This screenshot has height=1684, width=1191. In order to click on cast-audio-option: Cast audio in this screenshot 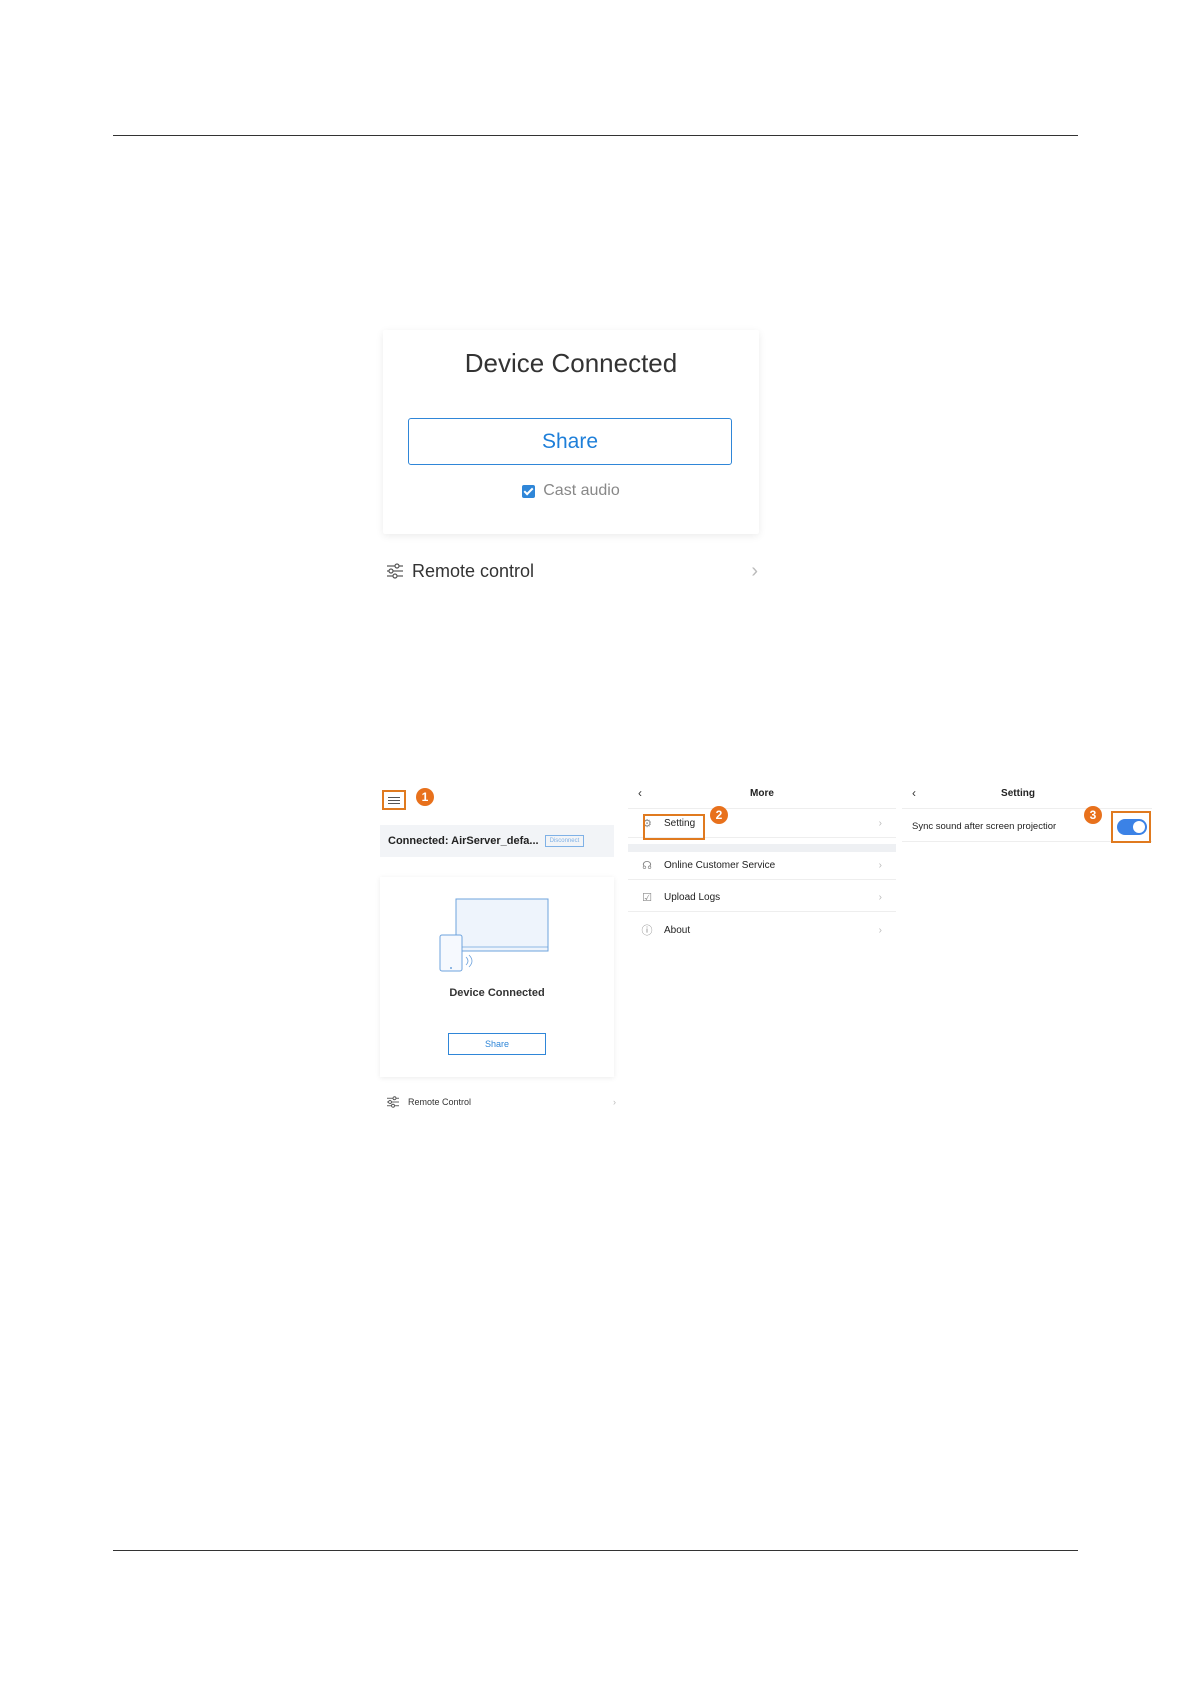, I will do `click(571, 491)`.